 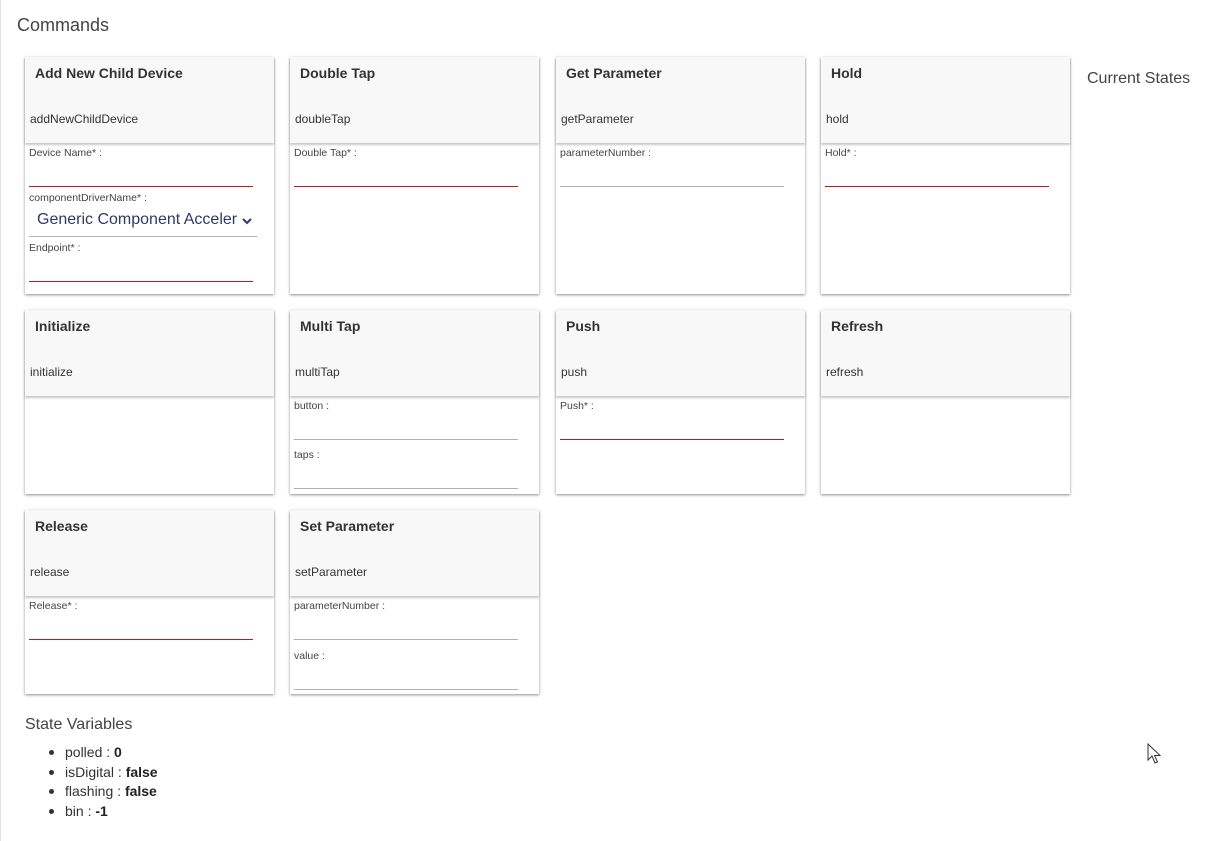 What do you see at coordinates (338, 73) in the screenshot?
I see `command-name: Double Tap` at bounding box center [338, 73].